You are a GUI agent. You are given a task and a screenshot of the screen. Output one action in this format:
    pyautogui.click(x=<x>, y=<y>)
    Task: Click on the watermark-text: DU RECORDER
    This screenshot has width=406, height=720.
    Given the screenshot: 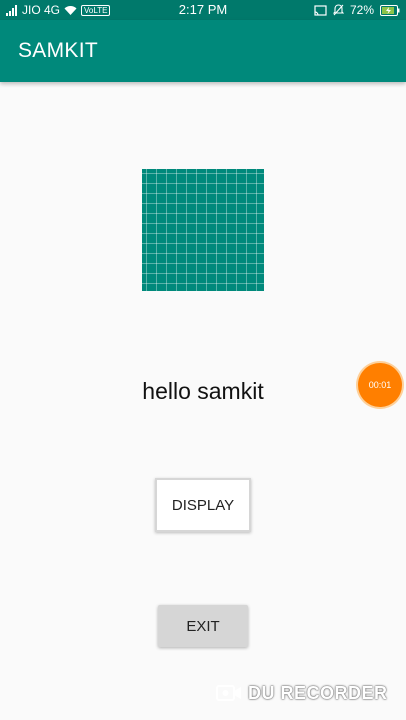 What is the action you would take?
    pyautogui.click(x=318, y=692)
    